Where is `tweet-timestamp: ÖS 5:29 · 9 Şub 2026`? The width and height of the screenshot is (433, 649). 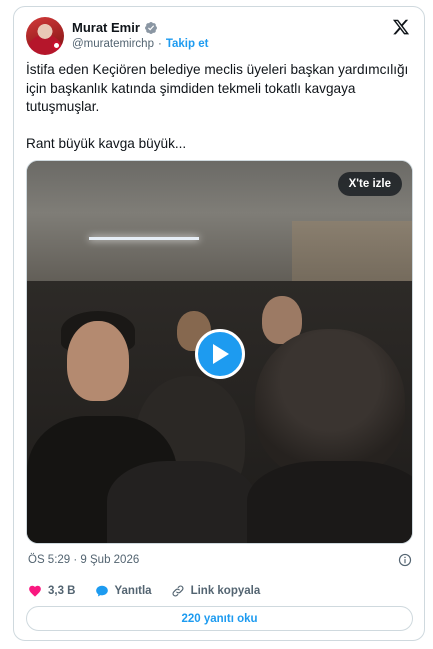 tweet-timestamp: ÖS 5:29 · 9 Şub 2026 is located at coordinates (83, 560).